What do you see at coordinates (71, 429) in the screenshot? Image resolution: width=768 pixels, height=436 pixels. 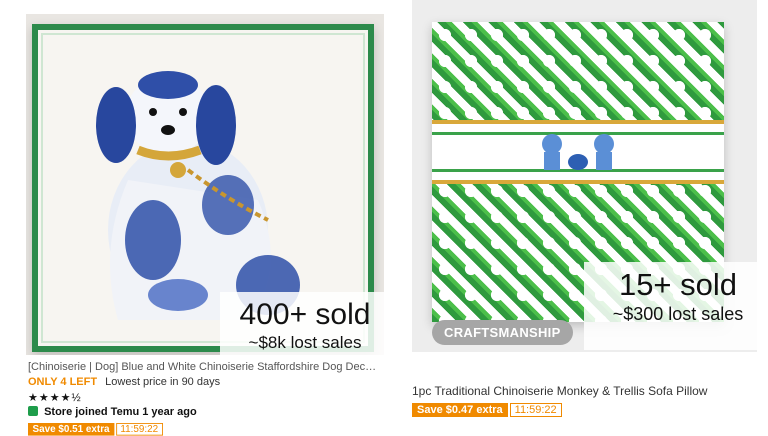 I see `save-badge: Save $0.51 extra` at bounding box center [71, 429].